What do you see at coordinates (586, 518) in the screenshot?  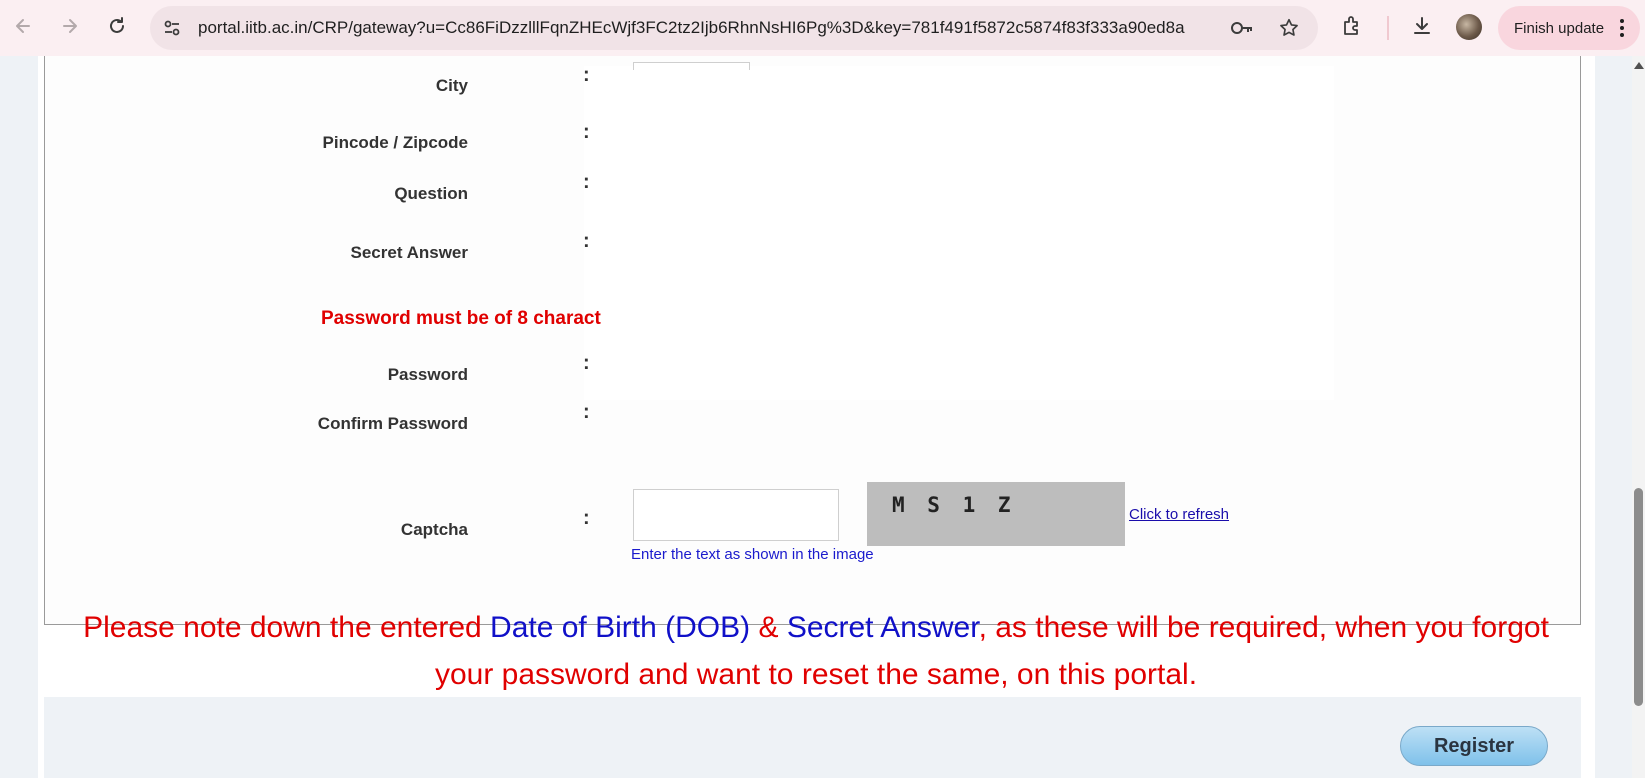 I see `captcha-colon: :` at bounding box center [586, 518].